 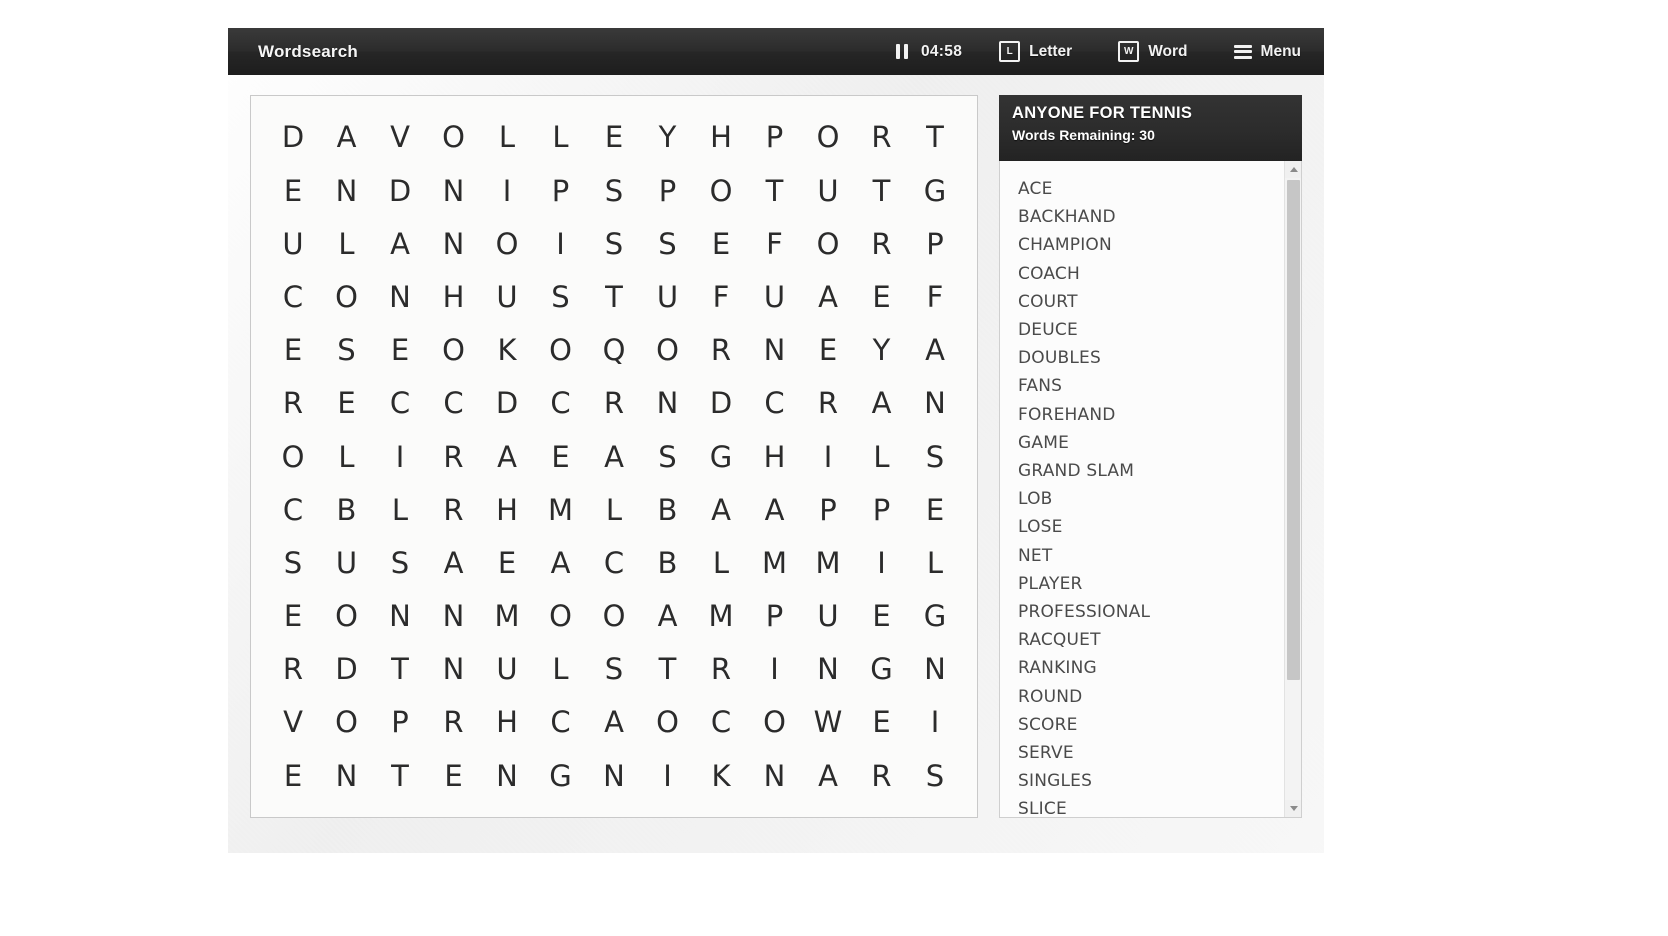 I want to click on grid-cell: W, so click(x=828, y=722).